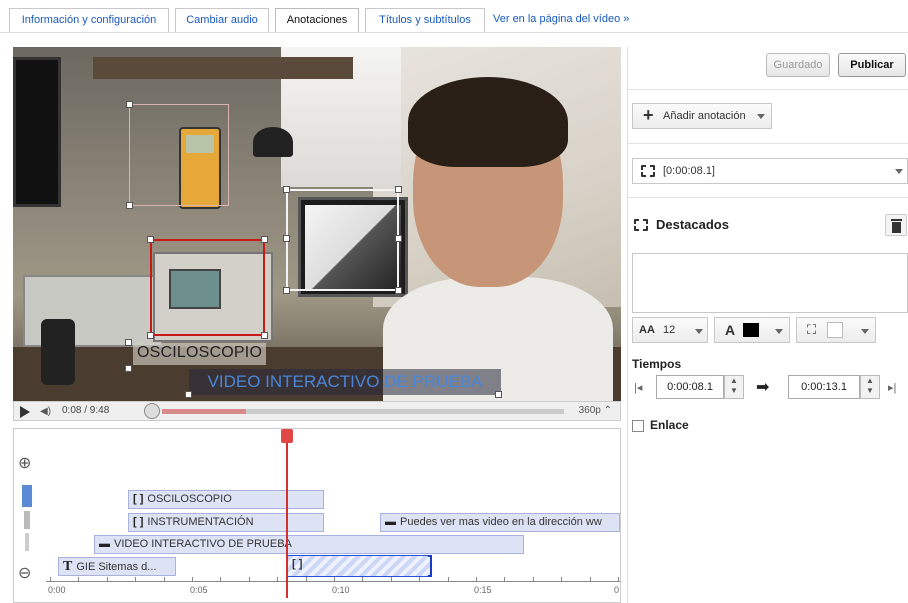 The width and height of the screenshot is (908, 603). Describe the element at coordinates (359, 566) in the screenshot. I see `timeline-selected-spotlight: [ ]` at that location.